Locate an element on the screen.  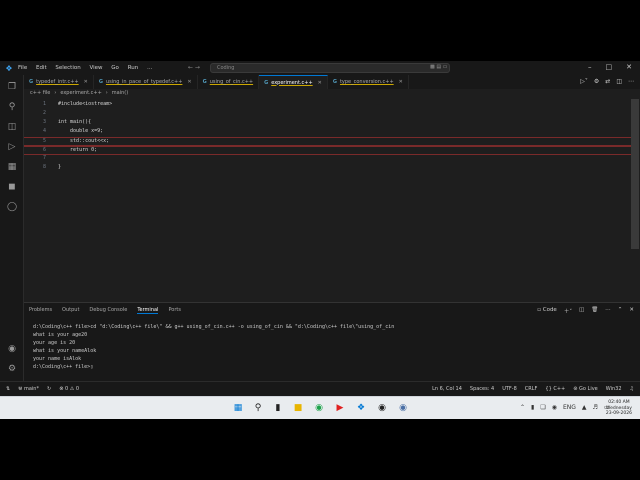
menu-selection: Selection is located at coordinates (67, 68).